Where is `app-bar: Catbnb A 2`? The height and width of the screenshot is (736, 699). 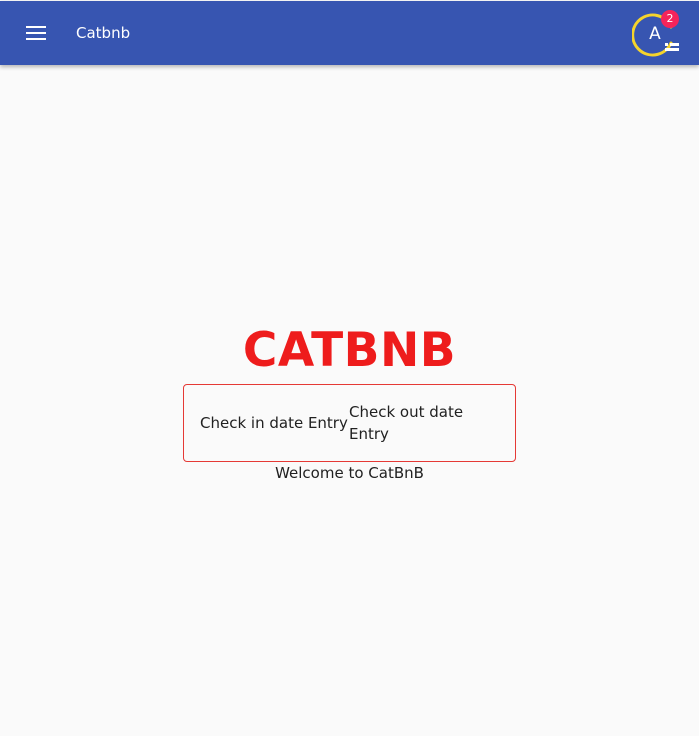 app-bar: Catbnb A 2 is located at coordinates (349, 33).